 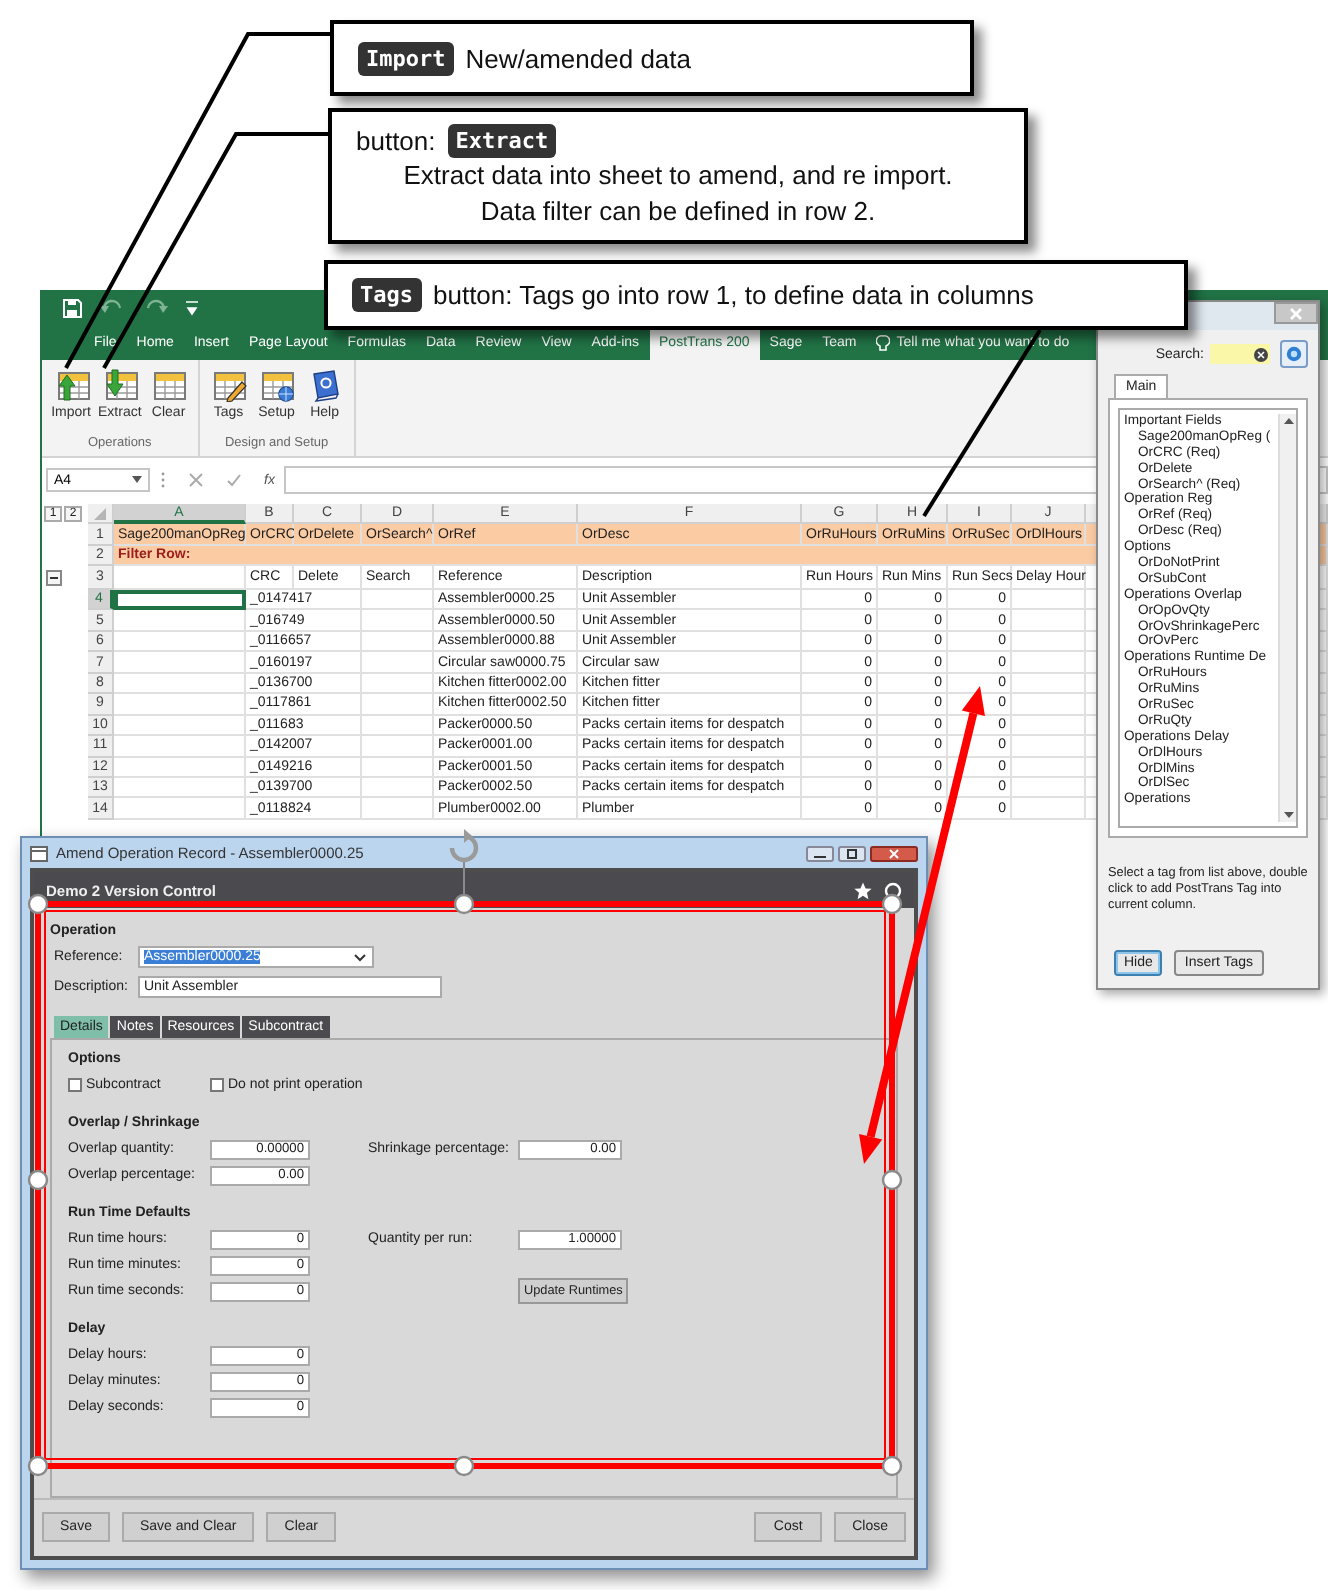 What do you see at coordinates (893, 890) in the screenshot?
I see `circle-icon` at bounding box center [893, 890].